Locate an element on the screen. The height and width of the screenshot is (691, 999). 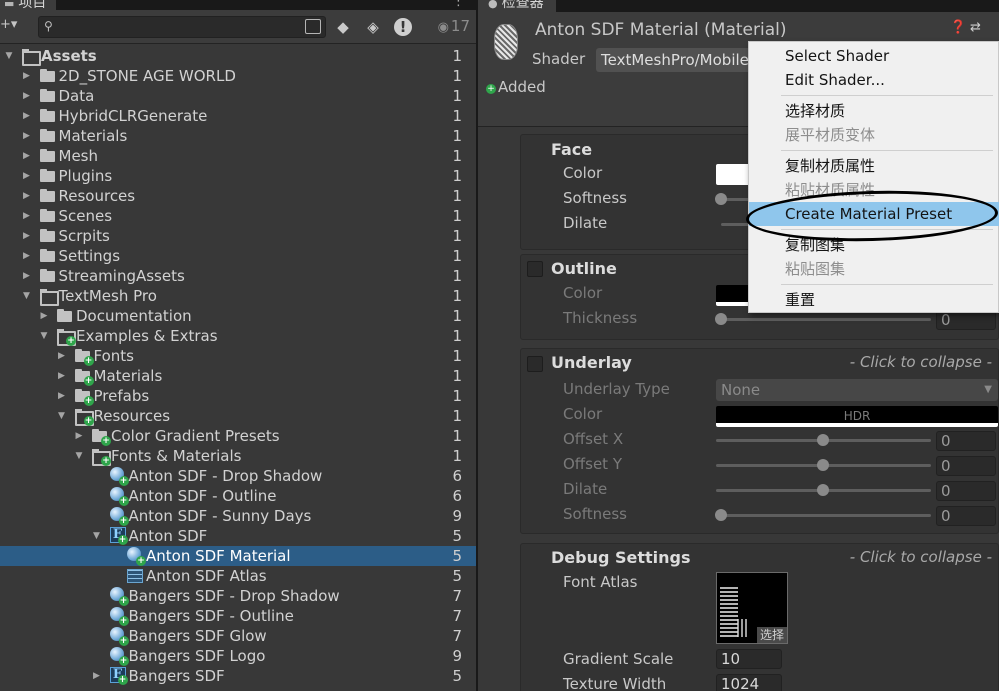
debug-collapse-hint: - Click to collapse - is located at coordinates (921, 557).